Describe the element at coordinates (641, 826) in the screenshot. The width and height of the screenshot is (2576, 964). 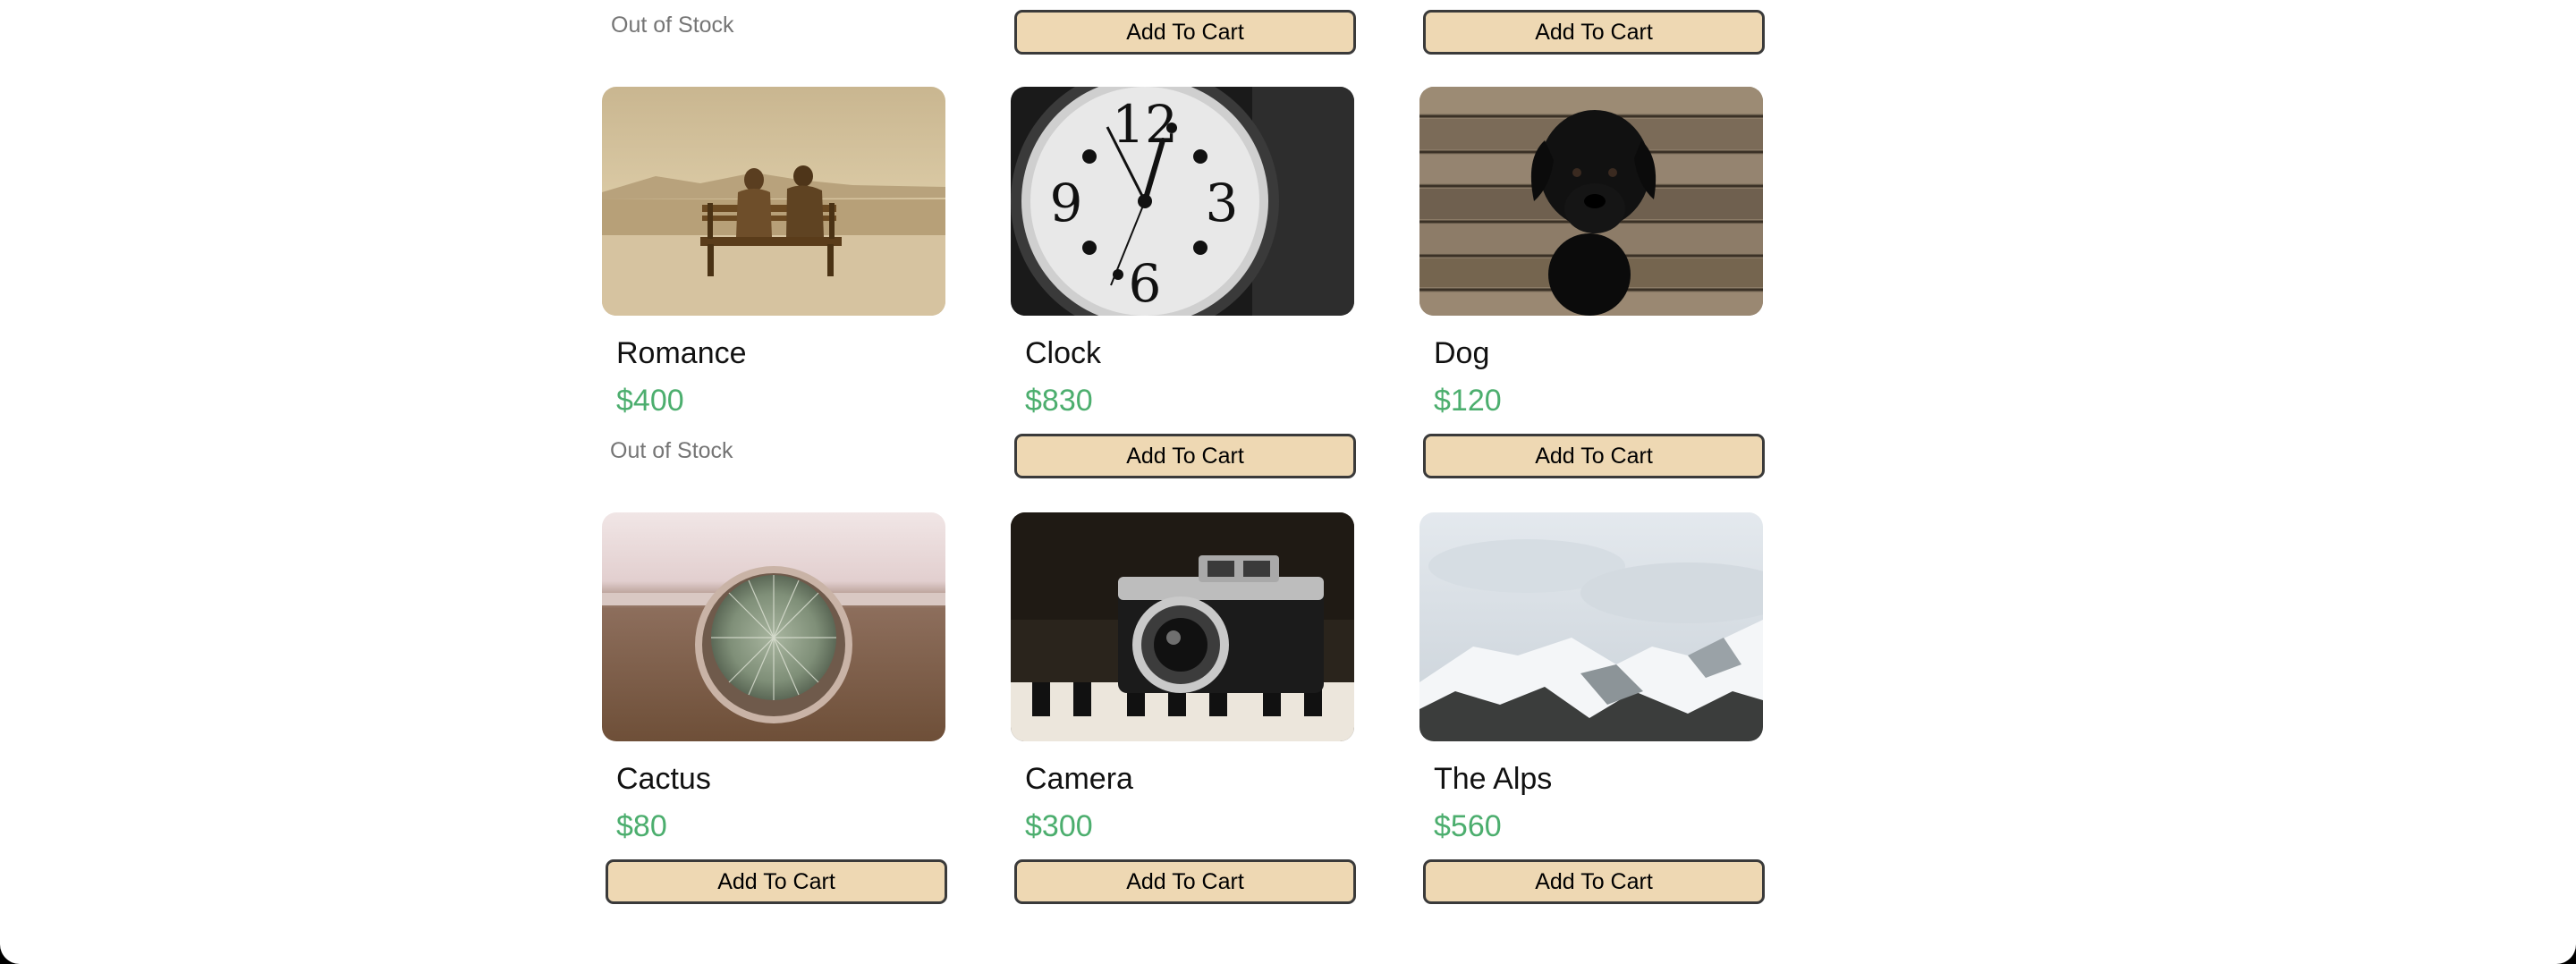
I see `product-price: $80` at that location.